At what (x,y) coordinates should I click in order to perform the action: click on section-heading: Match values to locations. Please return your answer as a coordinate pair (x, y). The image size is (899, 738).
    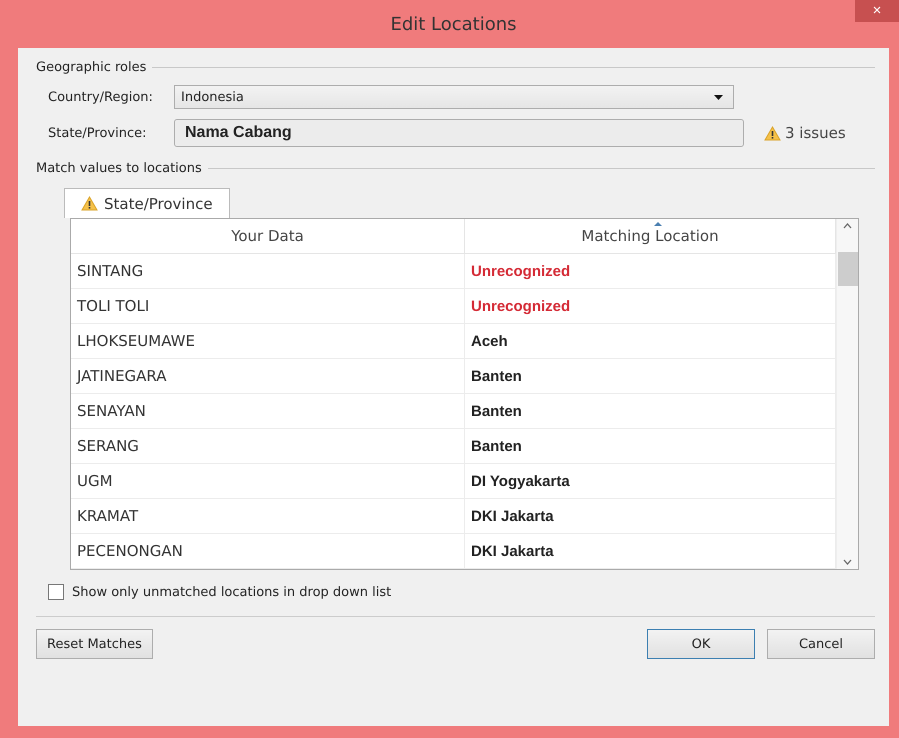
    Looking at the image, I should click on (119, 168).